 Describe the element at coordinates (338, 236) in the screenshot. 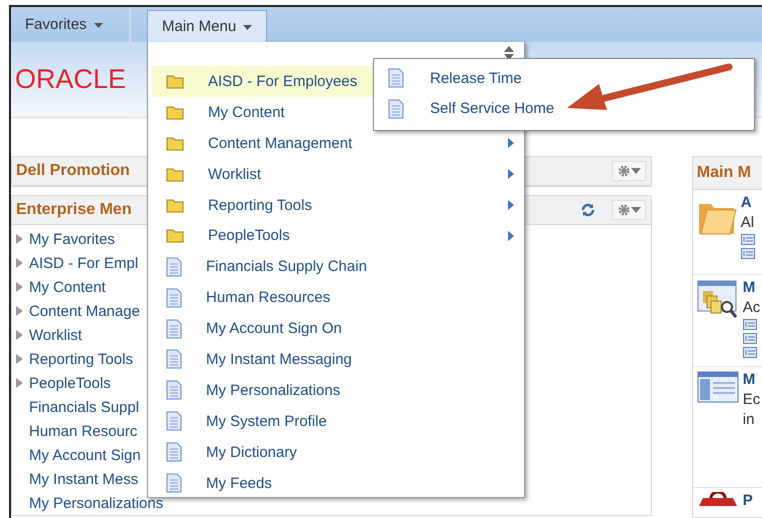

I see `menu-item: PeopleTools` at that location.